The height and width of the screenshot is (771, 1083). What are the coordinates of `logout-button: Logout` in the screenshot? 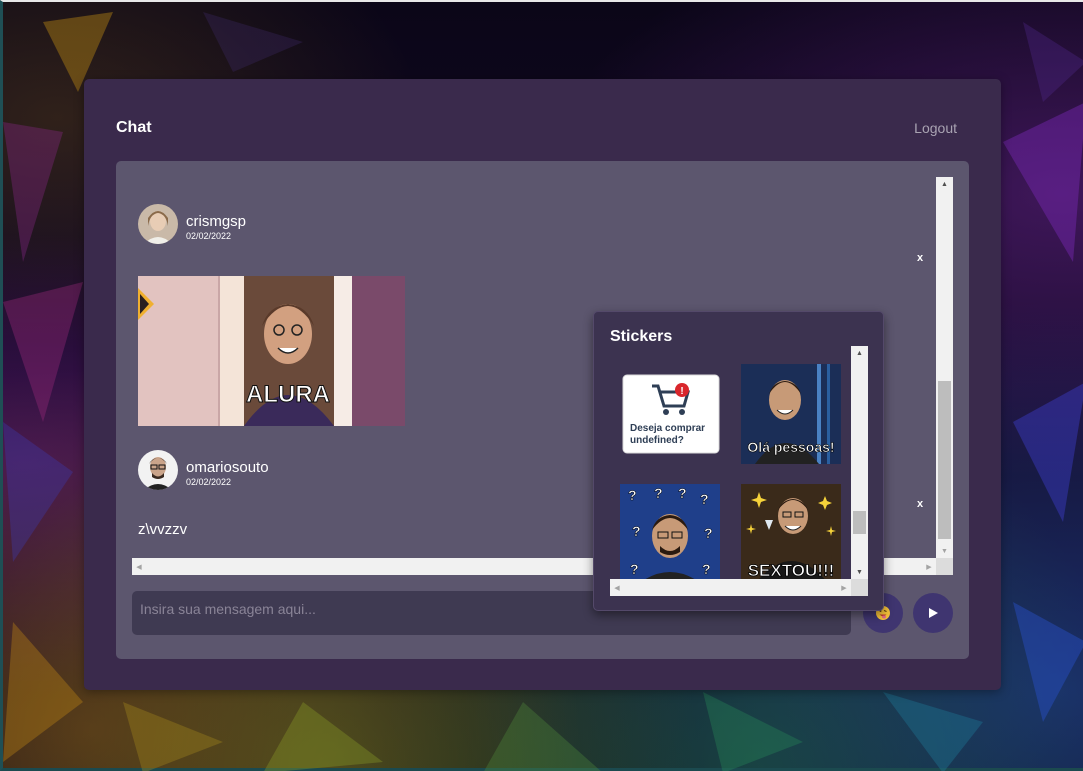 It's located at (935, 128).